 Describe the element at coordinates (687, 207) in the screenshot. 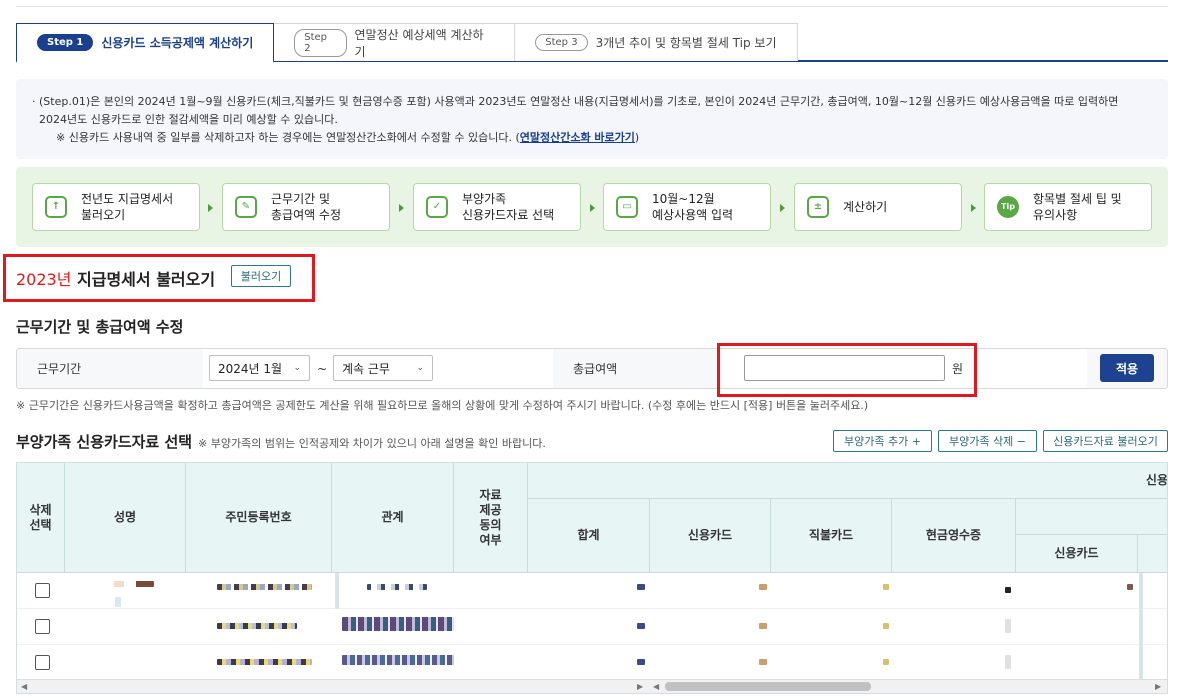

I see `flow-step-expected: ▭ 10월~12월 예상사용액 입력` at that location.